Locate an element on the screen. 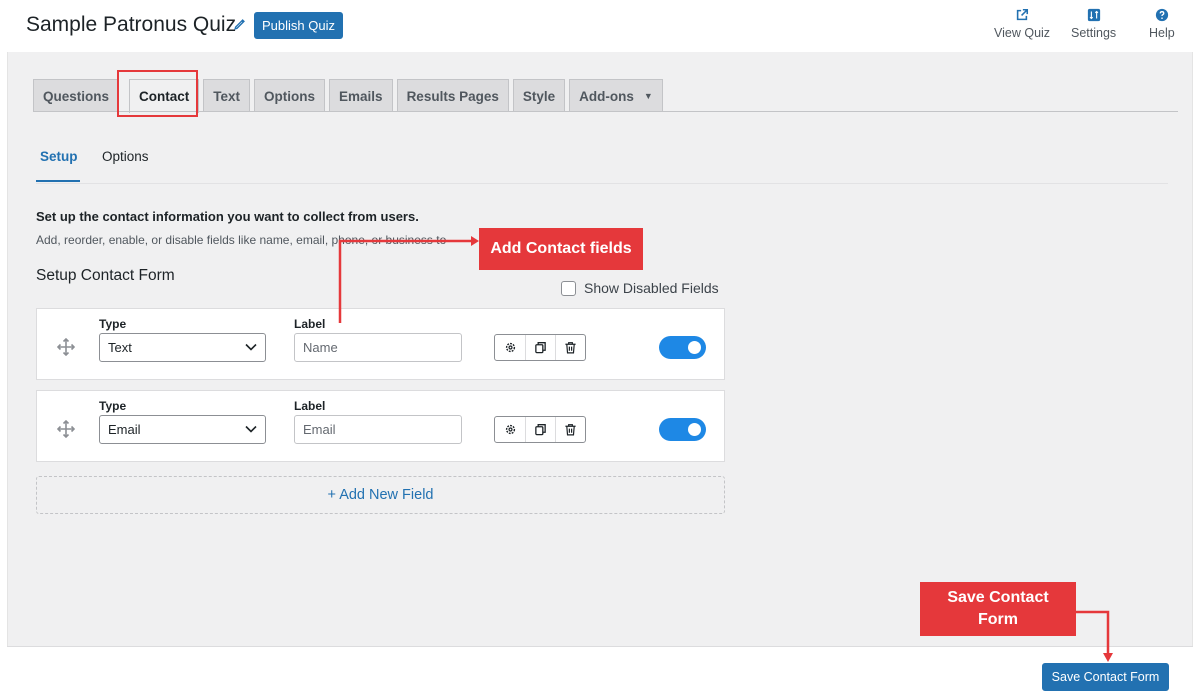  tab-label: Results Pages is located at coordinates (452, 96).